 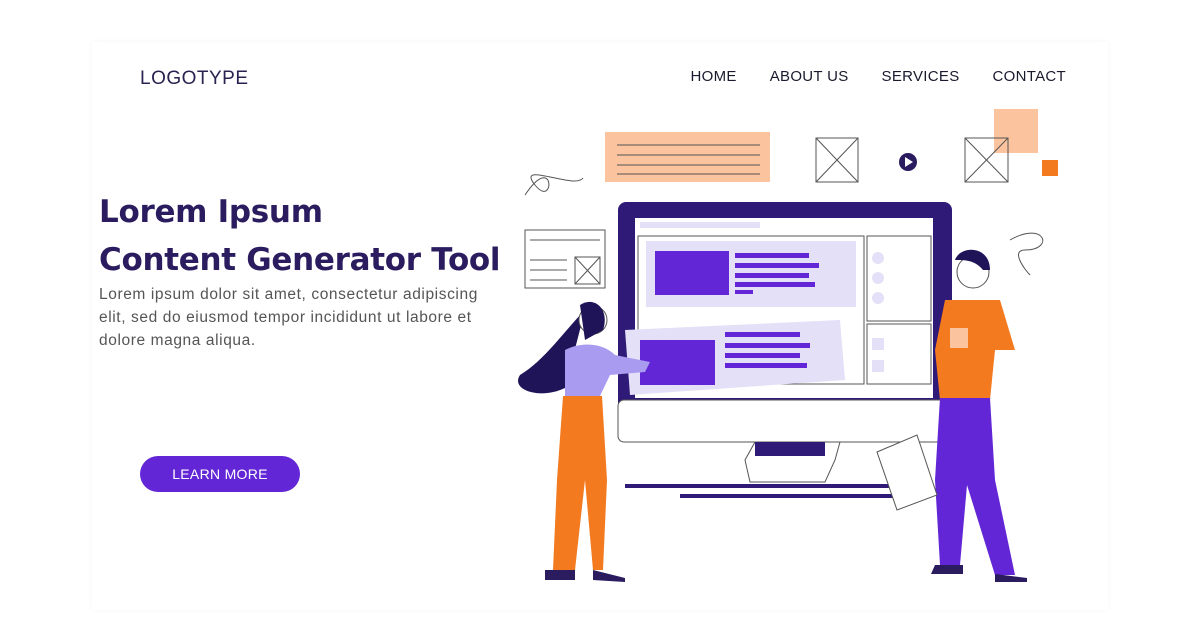 What do you see at coordinates (1029, 76) in the screenshot?
I see `nav-contact: CONTACT` at bounding box center [1029, 76].